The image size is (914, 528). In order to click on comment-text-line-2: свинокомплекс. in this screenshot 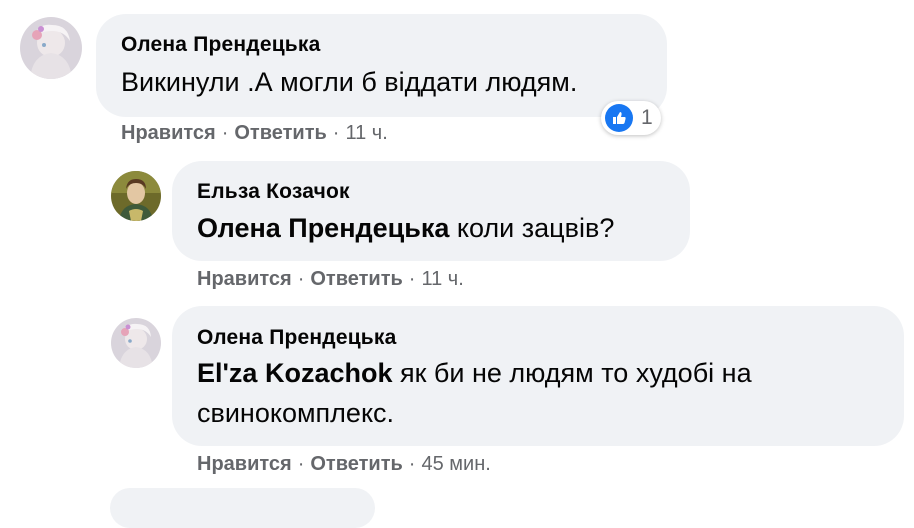, I will do `click(296, 413)`.